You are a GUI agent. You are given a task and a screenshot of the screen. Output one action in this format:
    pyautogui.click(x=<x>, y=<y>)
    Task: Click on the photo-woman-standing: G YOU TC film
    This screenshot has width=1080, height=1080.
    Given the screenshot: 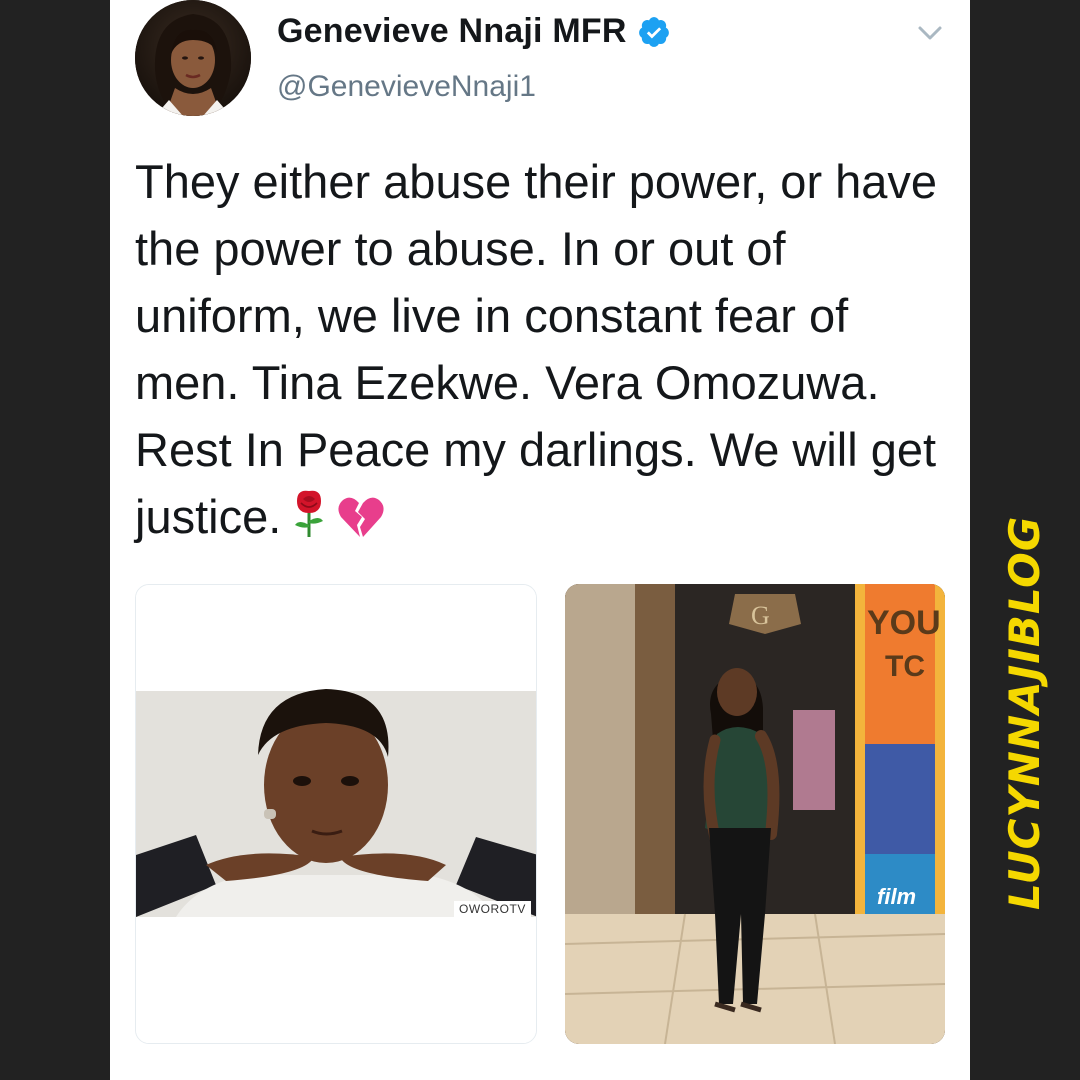 What is the action you would take?
    pyautogui.click(x=755, y=814)
    